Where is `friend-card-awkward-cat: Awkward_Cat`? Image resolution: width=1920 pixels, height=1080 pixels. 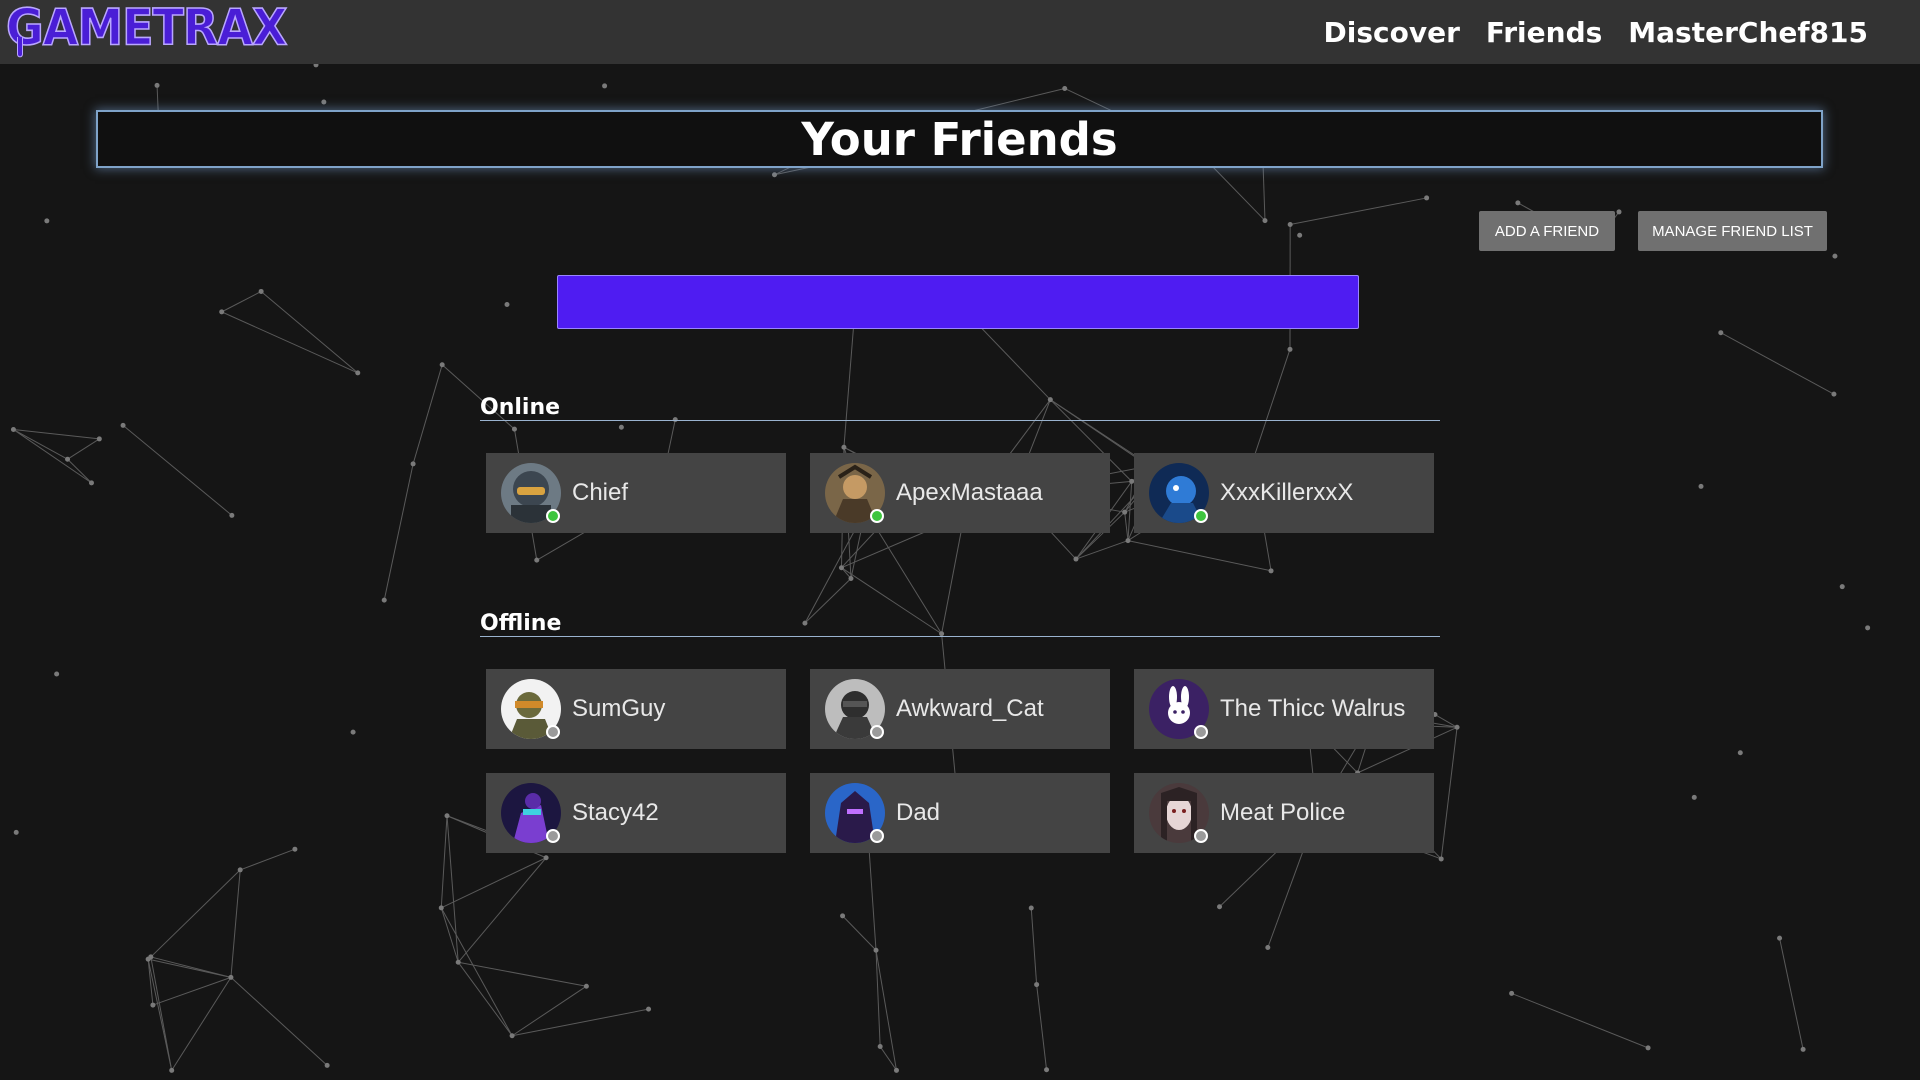 friend-card-awkward-cat: Awkward_Cat is located at coordinates (960, 709).